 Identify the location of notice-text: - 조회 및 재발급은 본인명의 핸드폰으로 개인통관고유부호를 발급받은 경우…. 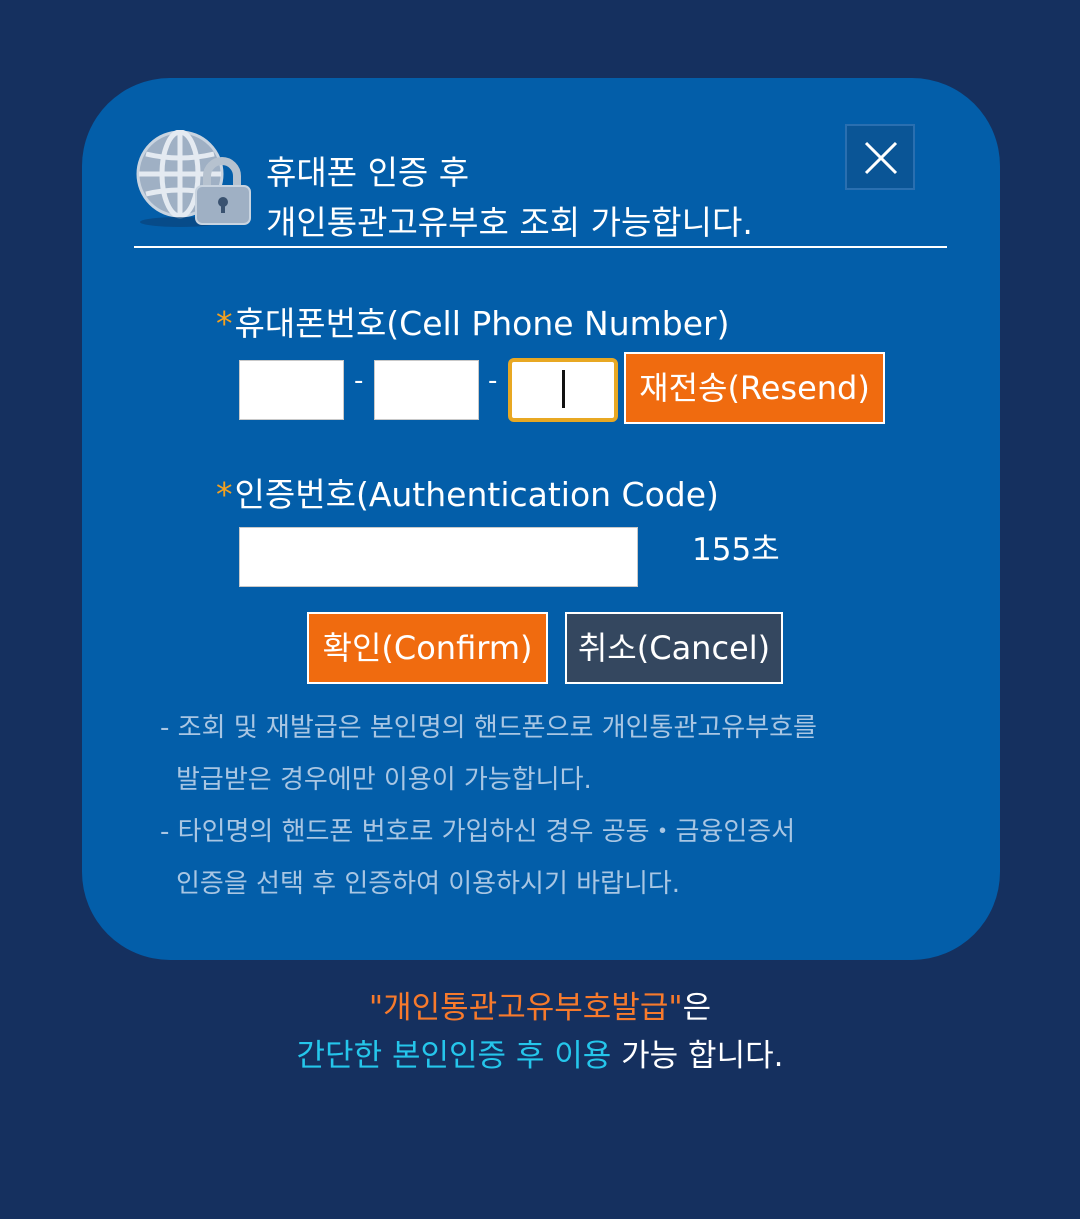
(550, 806).